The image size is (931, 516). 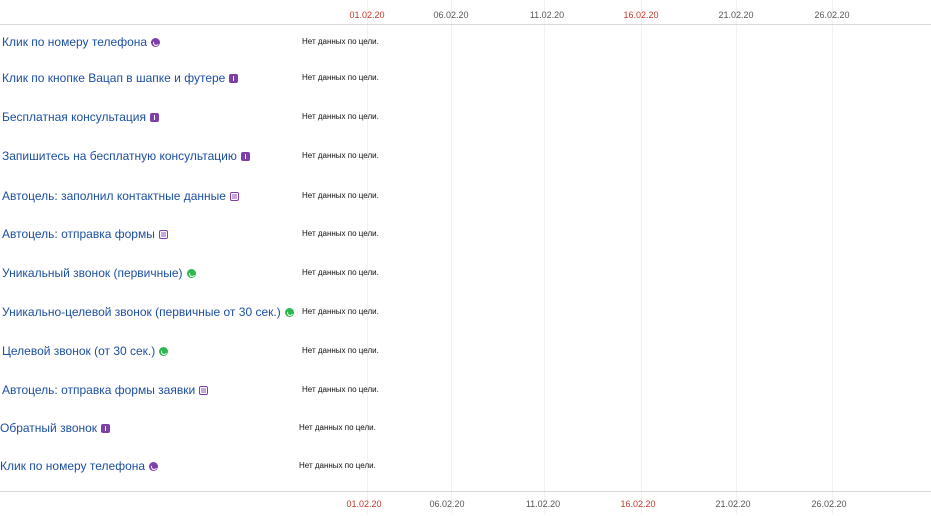 I want to click on goal-link: Запишитесь на бесплатную консультацию, so click(x=126, y=156).